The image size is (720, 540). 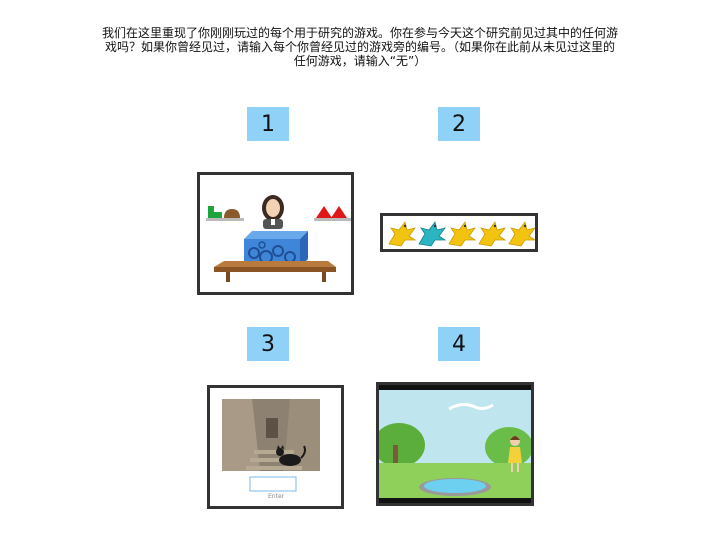 What do you see at coordinates (508, 447) in the screenshot?
I see `right-trees` at bounding box center [508, 447].